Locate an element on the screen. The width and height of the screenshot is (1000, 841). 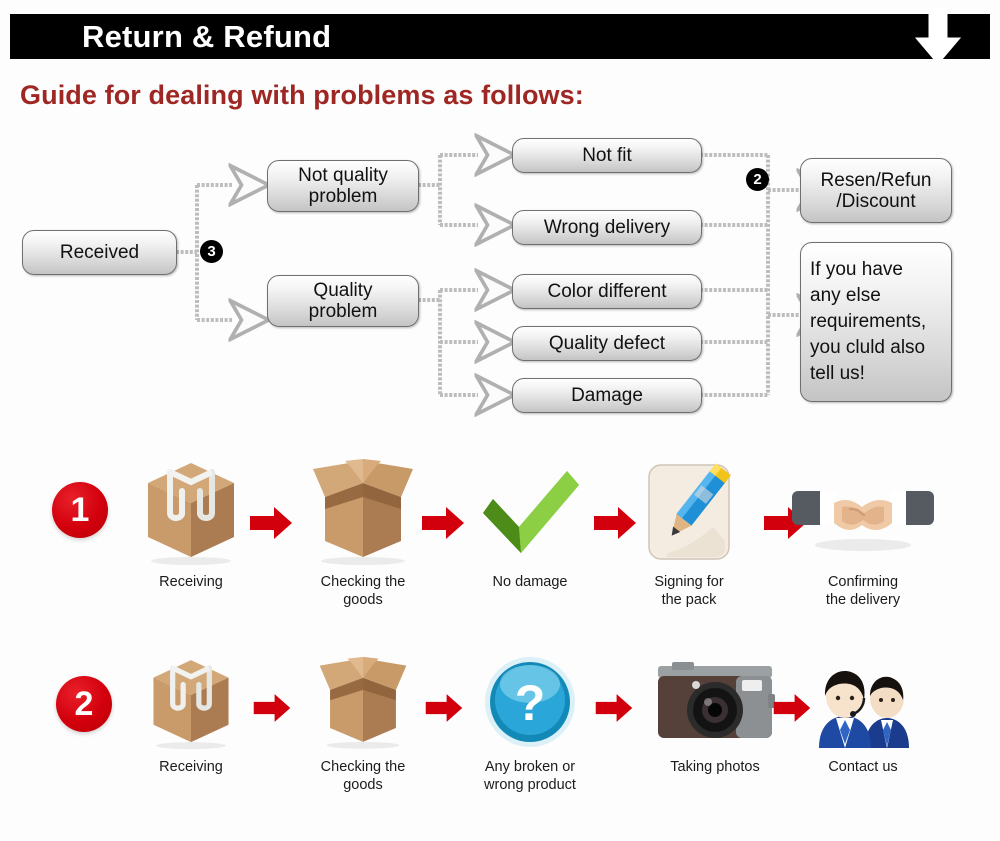
process-step-caption: Taking photos is located at coordinates (715, 767).